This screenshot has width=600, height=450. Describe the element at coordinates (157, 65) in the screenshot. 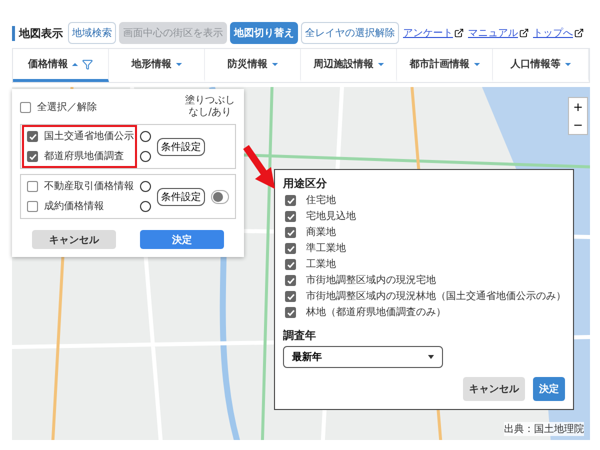

I see `category-tab: 地形情報` at that location.